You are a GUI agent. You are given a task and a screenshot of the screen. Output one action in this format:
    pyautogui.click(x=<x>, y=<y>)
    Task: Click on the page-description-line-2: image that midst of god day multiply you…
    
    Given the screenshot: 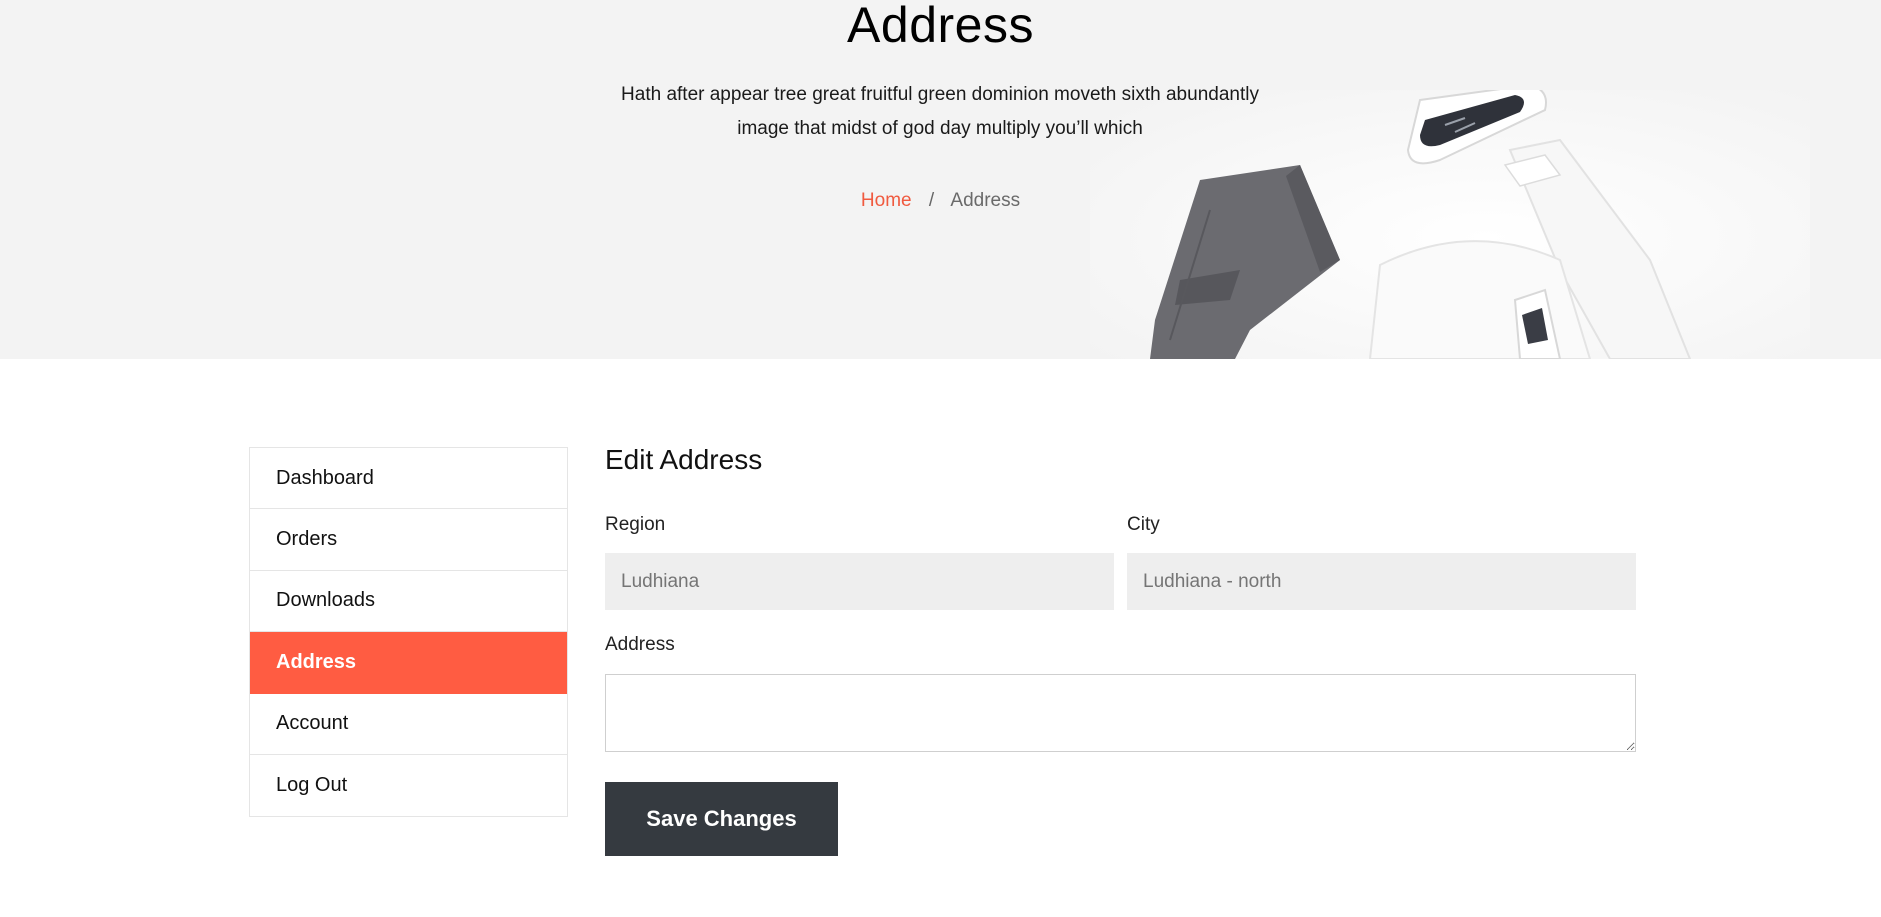 What is the action you would take?
    pyautogui.click(x=940, y=128)
    